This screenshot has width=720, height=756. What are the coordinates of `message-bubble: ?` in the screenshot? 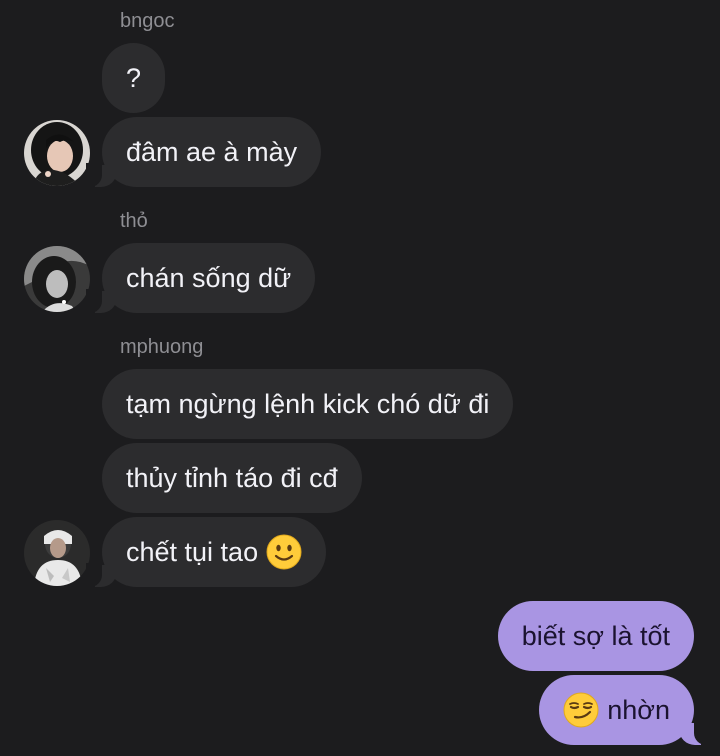 It's located at (134, 78).